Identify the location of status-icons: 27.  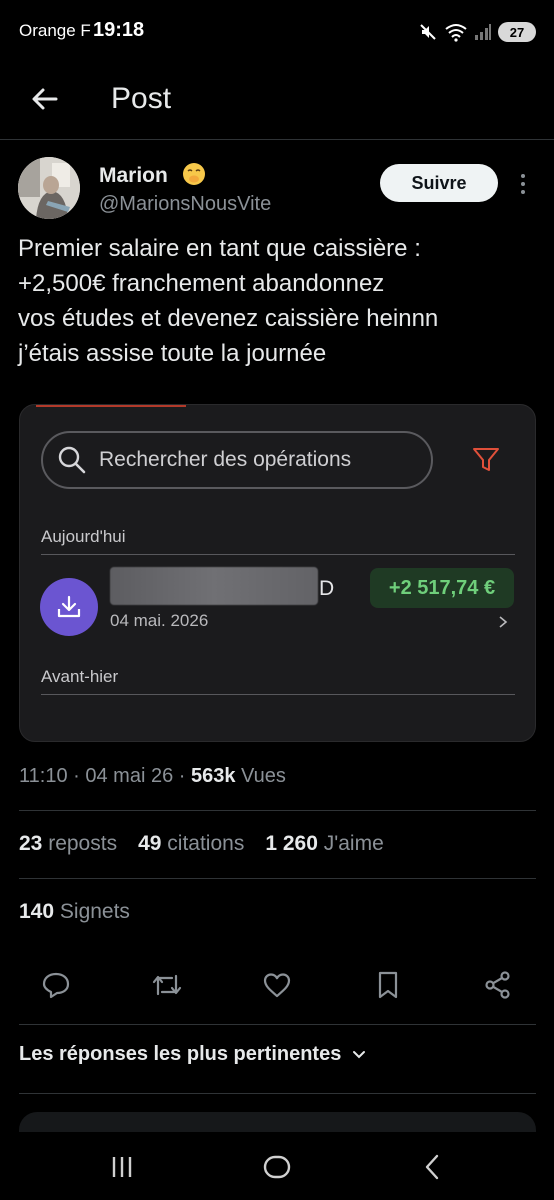
(477, 32).